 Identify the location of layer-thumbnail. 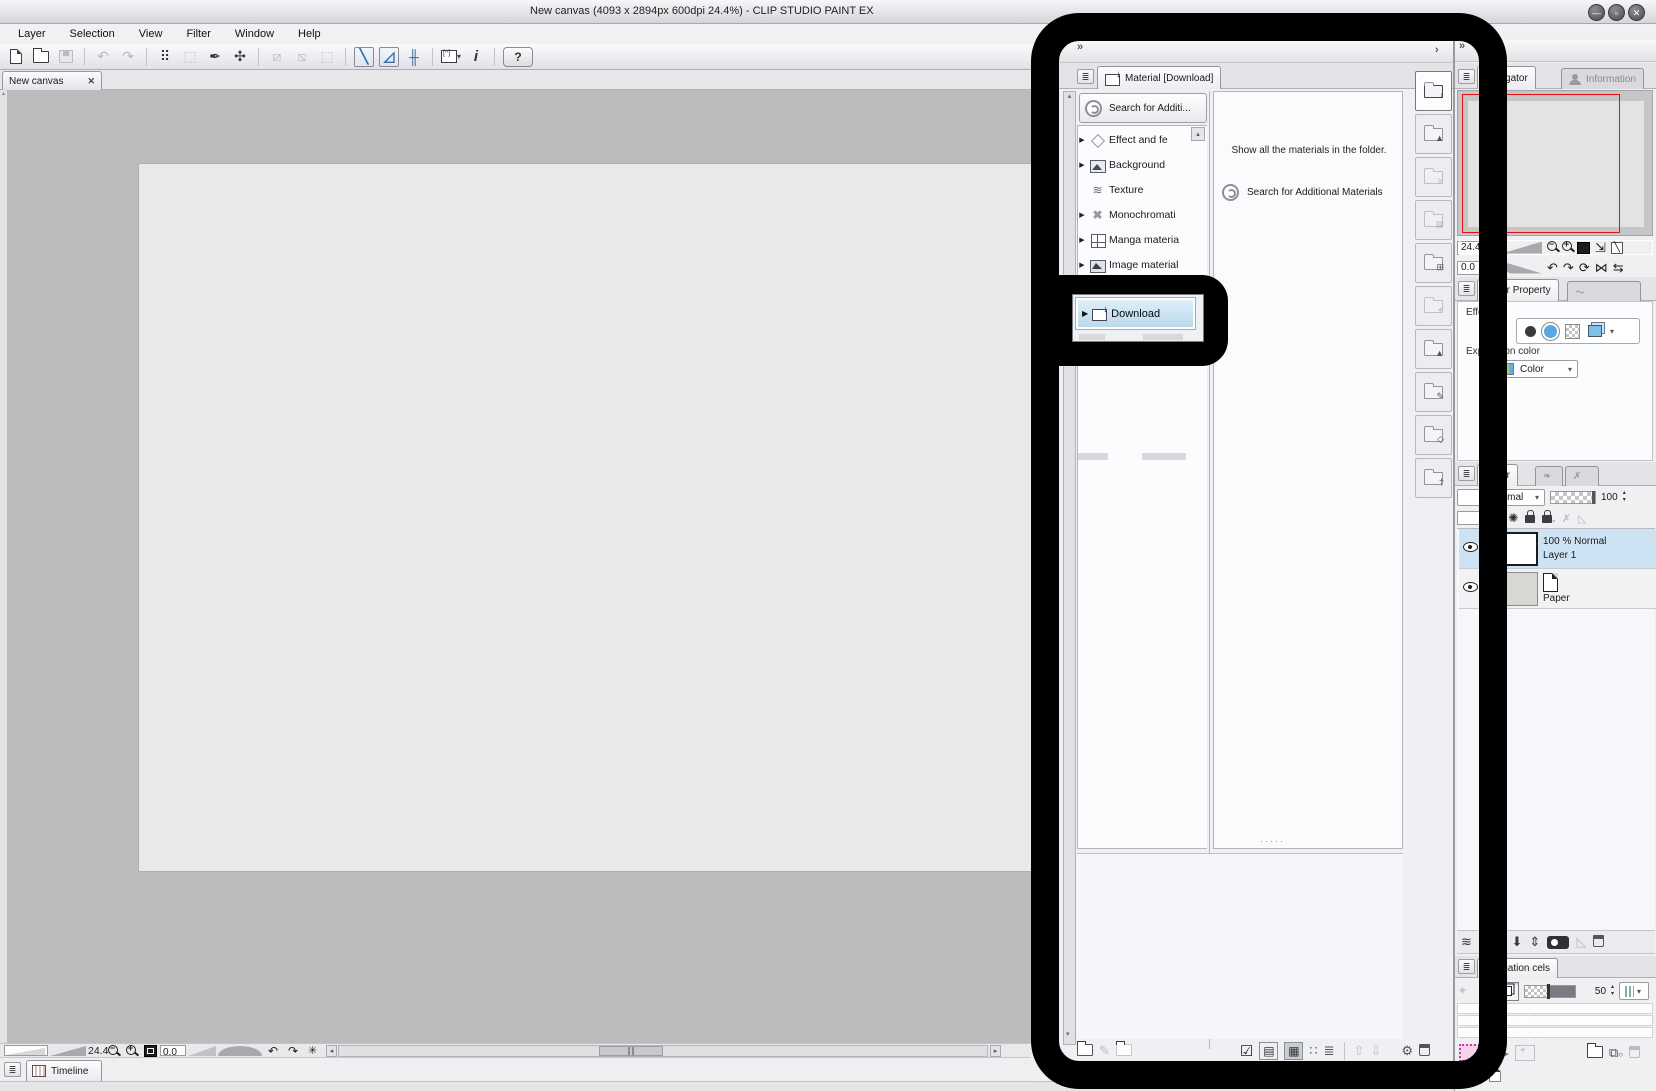
(1520, 548).